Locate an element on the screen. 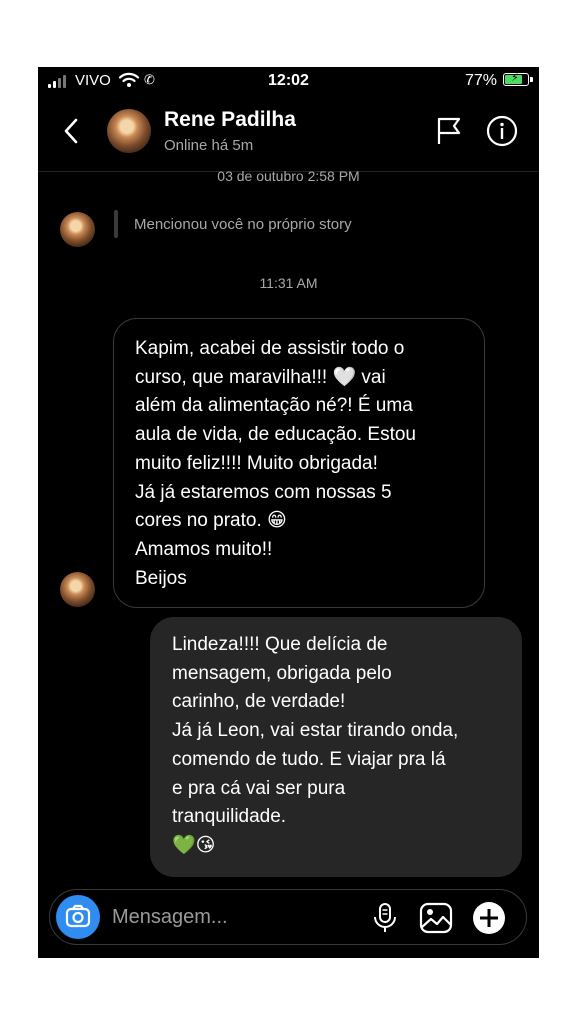 The width and height of the screenshot is (576, 1024). microphone-icon is located at coordinates (385, 918).